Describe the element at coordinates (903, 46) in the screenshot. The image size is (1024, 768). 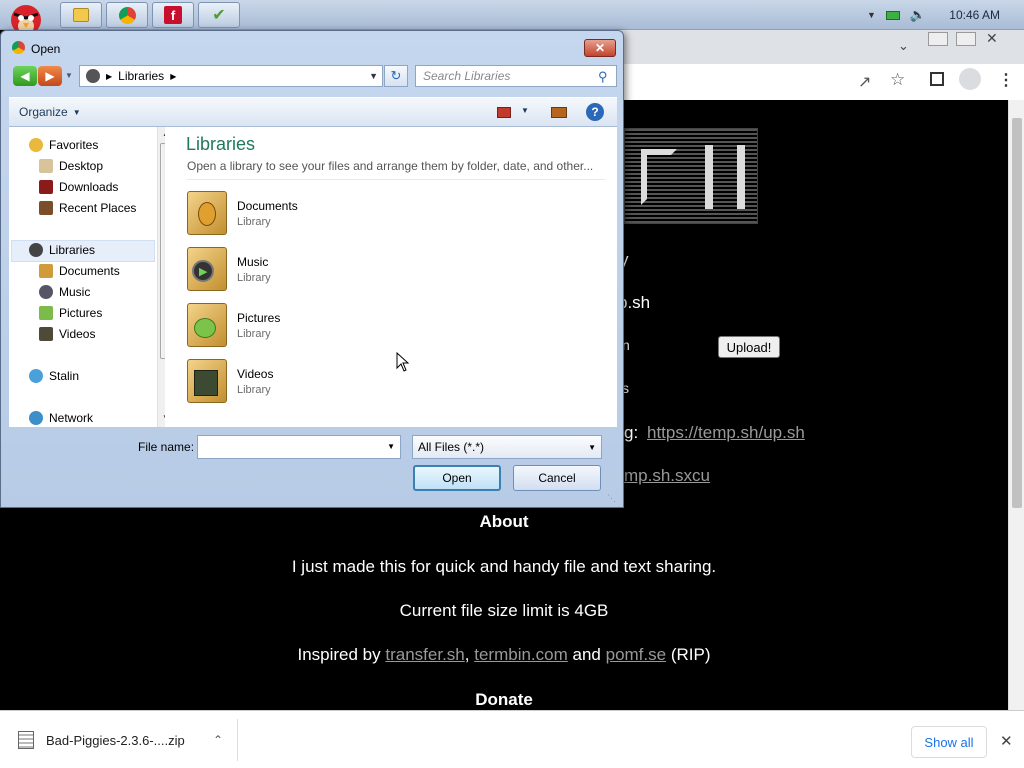
I see `tab-list-chevron-icon: ⌄` at that location.